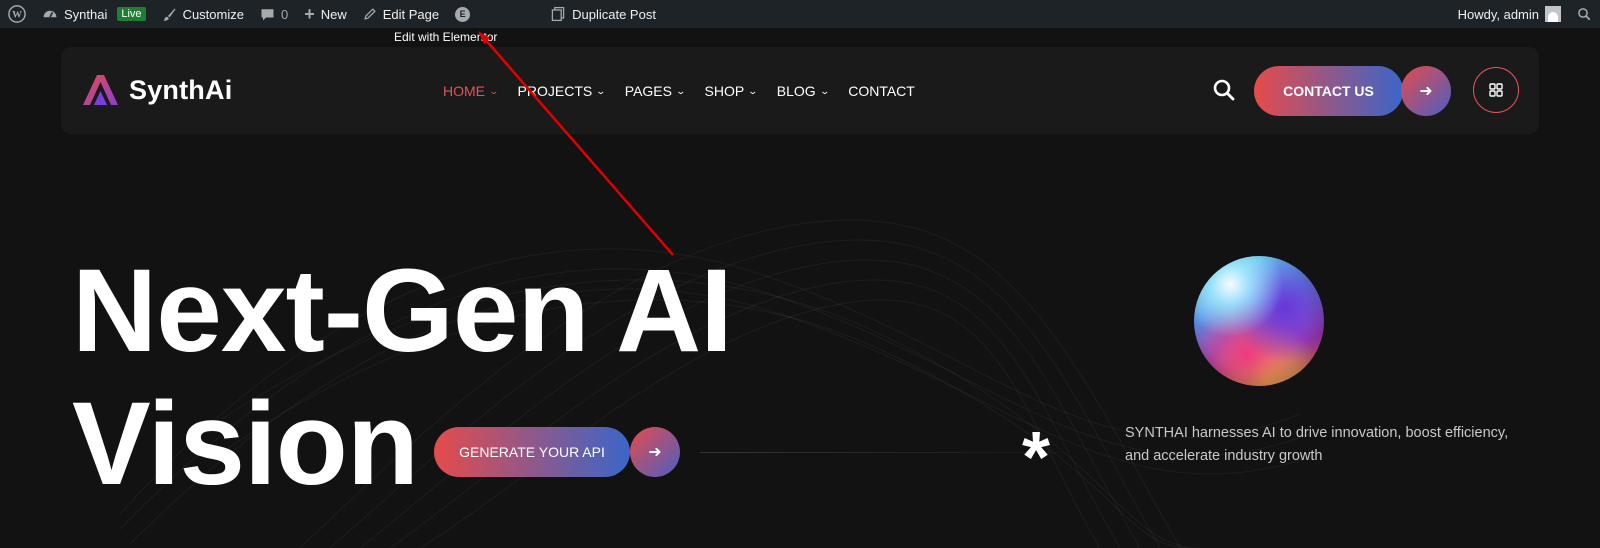 This screenshot has width=1600, height=548. What do you see at coordinates (369, 14) in the screenshot?
I see `pencil-icon` at bounding box center [369, 14].